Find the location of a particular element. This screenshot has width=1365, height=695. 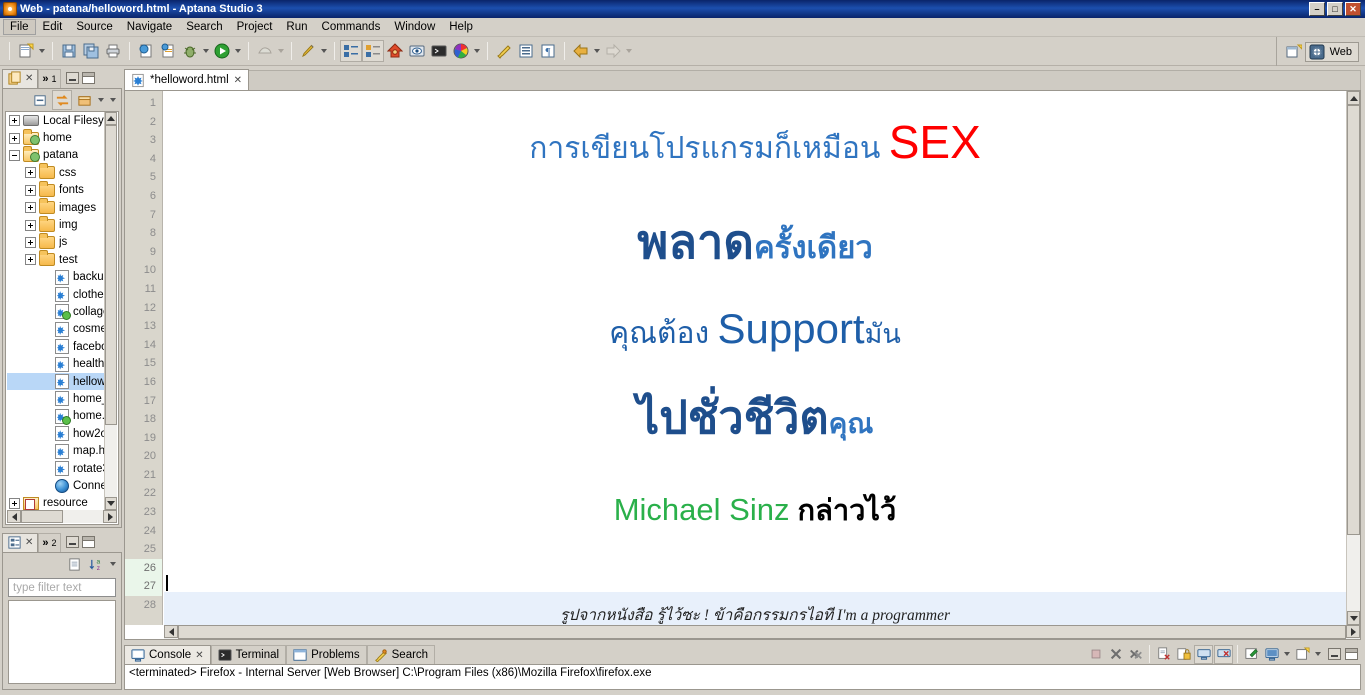

outline-tree is located at coordinates (62, 642).